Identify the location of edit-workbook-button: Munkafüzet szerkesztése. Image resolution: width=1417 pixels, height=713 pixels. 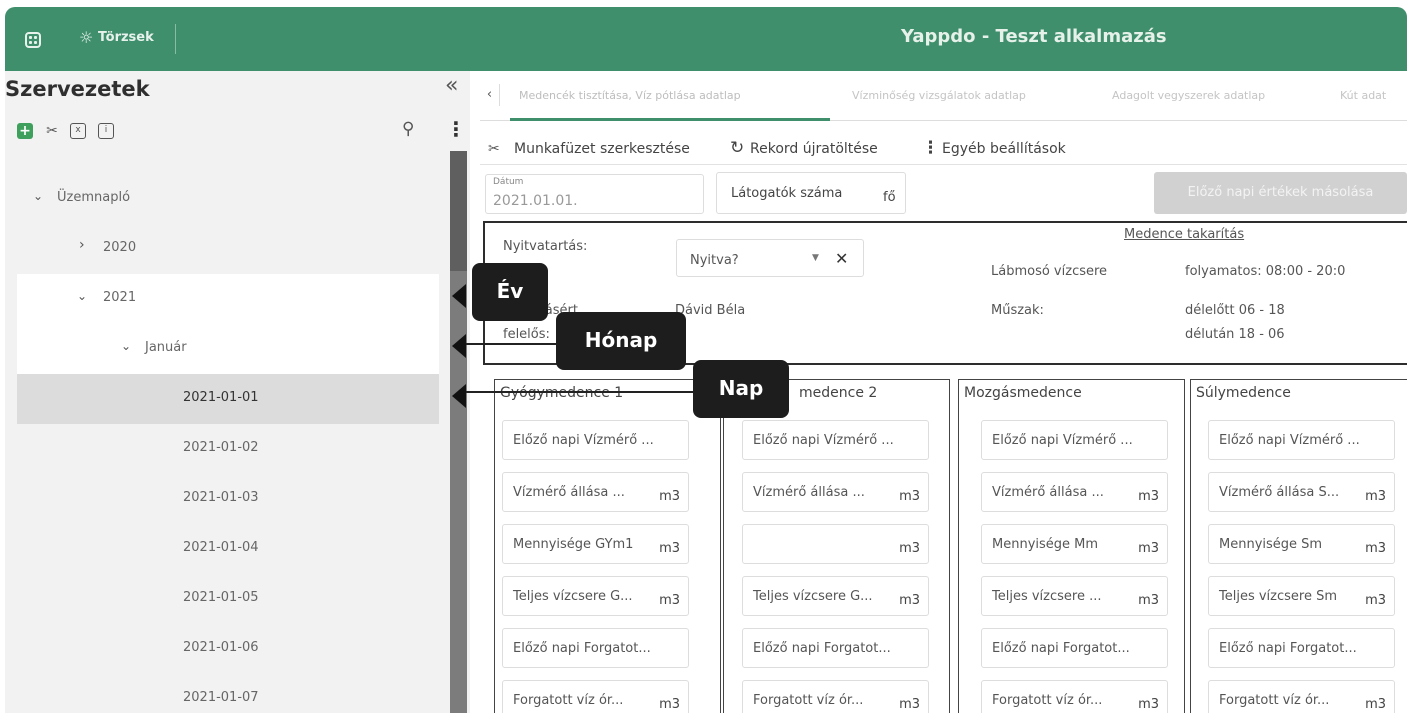
(602, 149).